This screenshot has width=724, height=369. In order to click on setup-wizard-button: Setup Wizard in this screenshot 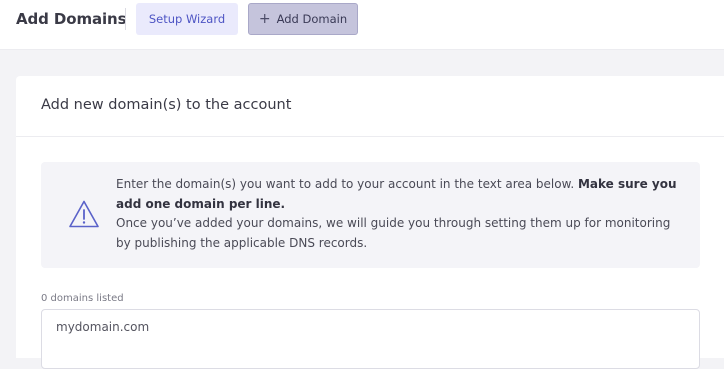, I will do `click(187, 19)`.